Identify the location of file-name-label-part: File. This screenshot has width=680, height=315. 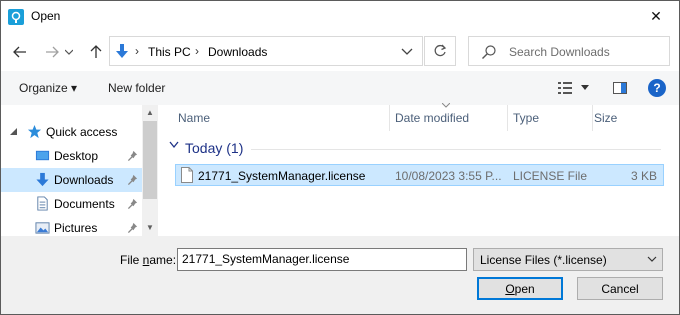
(131, 260).